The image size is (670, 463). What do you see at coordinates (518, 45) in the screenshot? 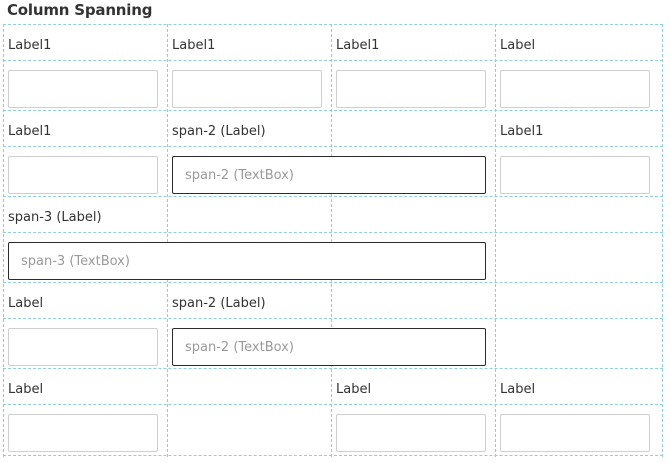
I see `row1-col4-label: Label` at bounding box center [518, 45].